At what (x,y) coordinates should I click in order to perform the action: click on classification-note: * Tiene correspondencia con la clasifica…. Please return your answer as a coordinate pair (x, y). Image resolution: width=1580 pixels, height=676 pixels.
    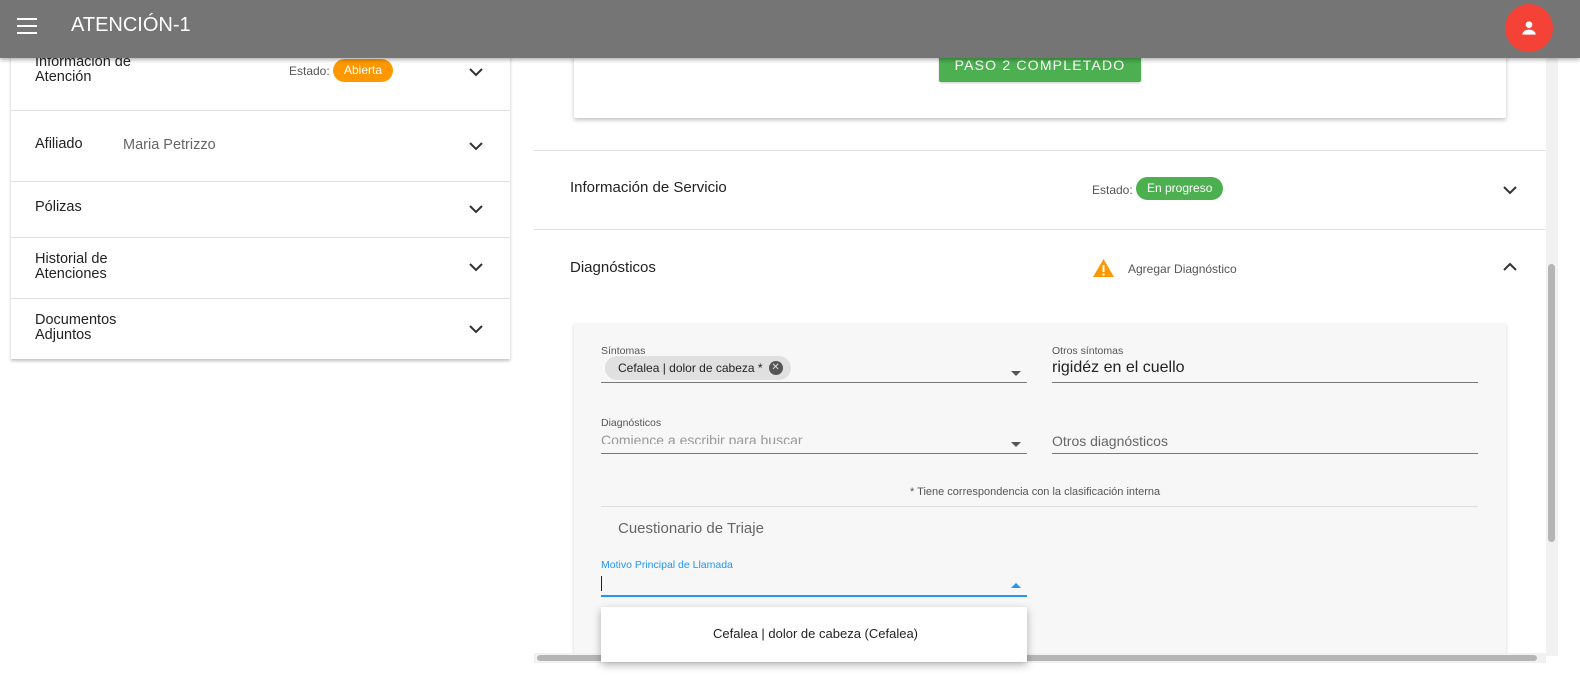
    Looking at the image, I should click on (1035, 492).